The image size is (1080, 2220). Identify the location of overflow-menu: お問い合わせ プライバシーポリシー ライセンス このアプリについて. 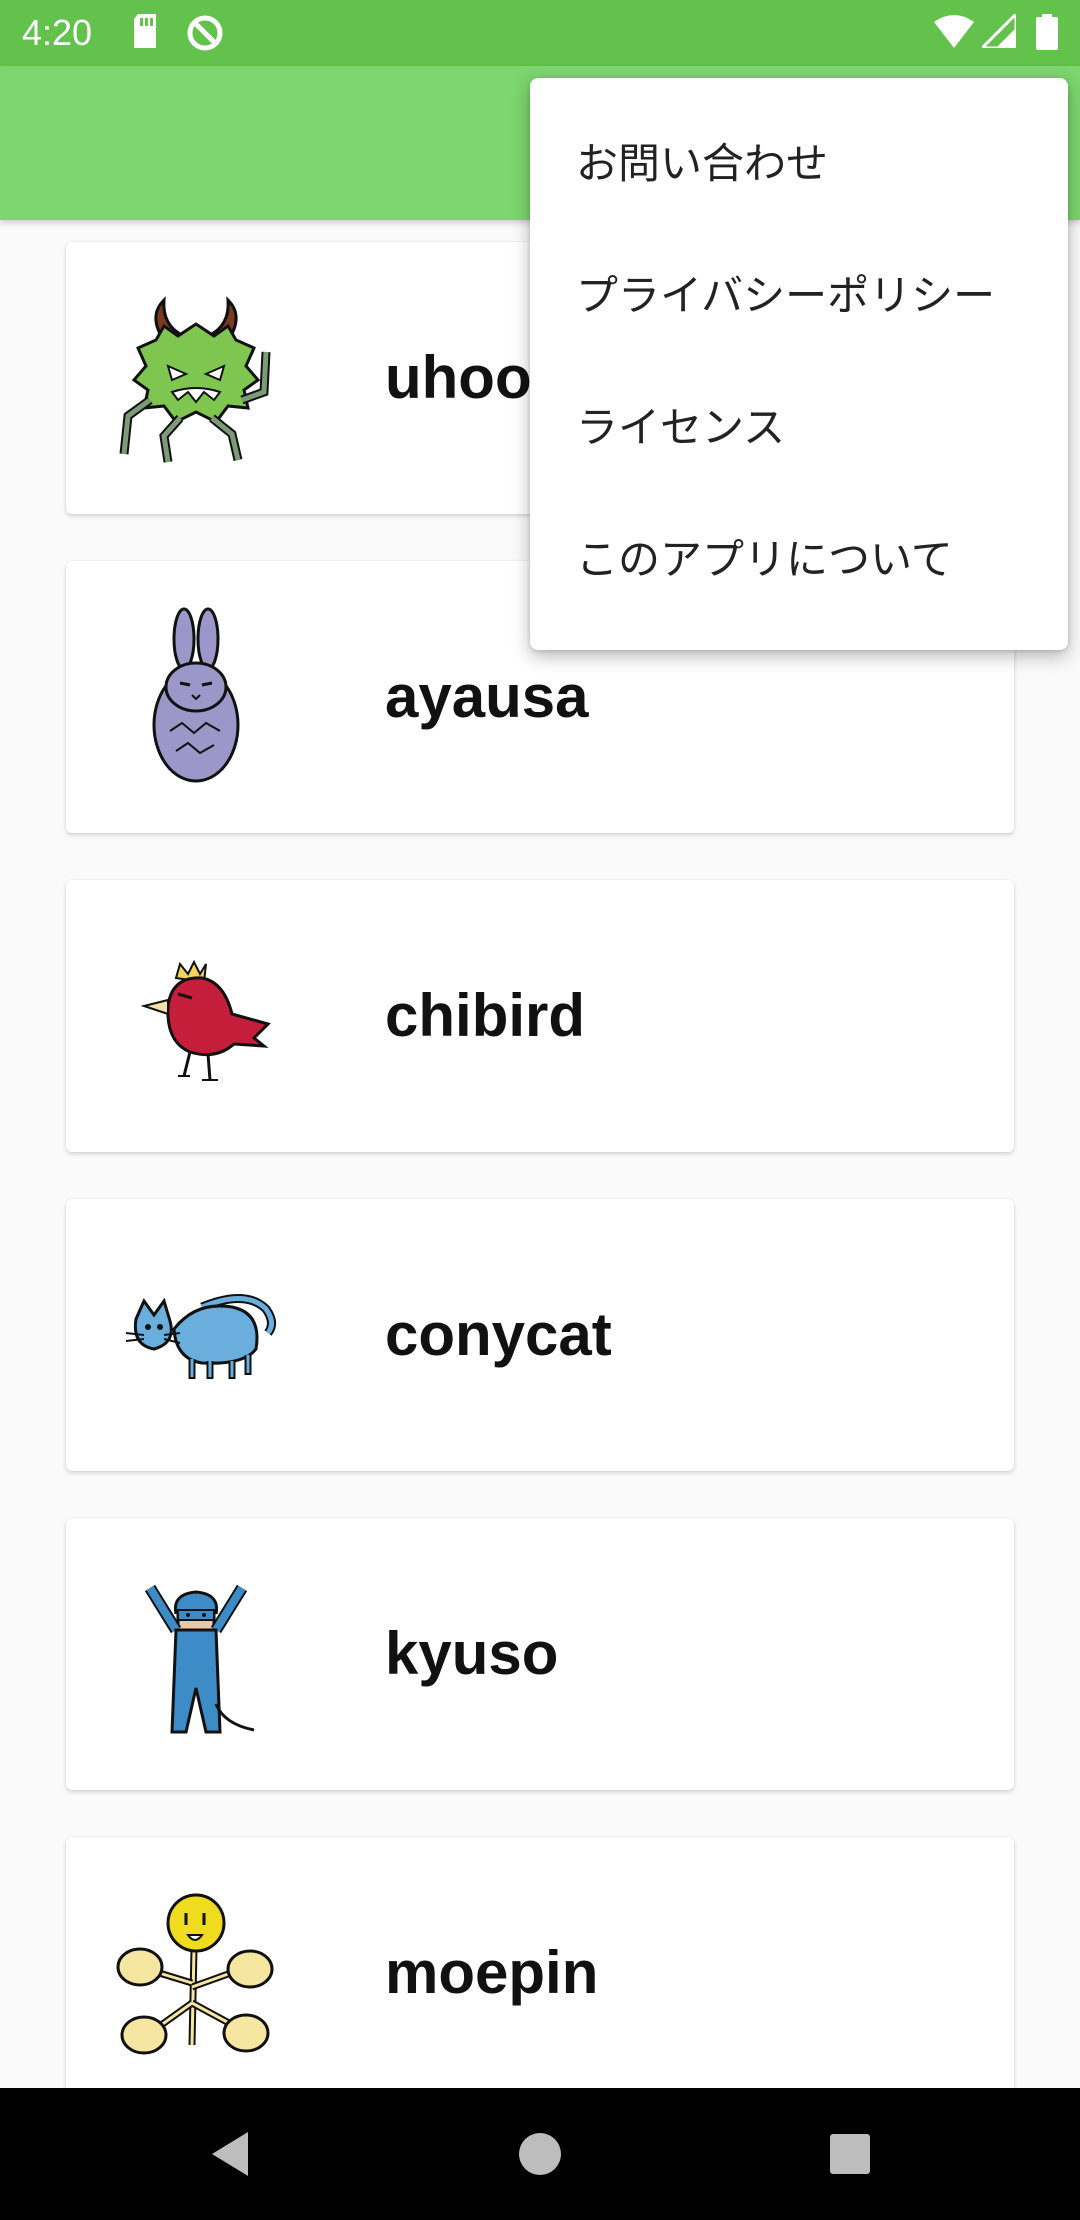
(799, 364).